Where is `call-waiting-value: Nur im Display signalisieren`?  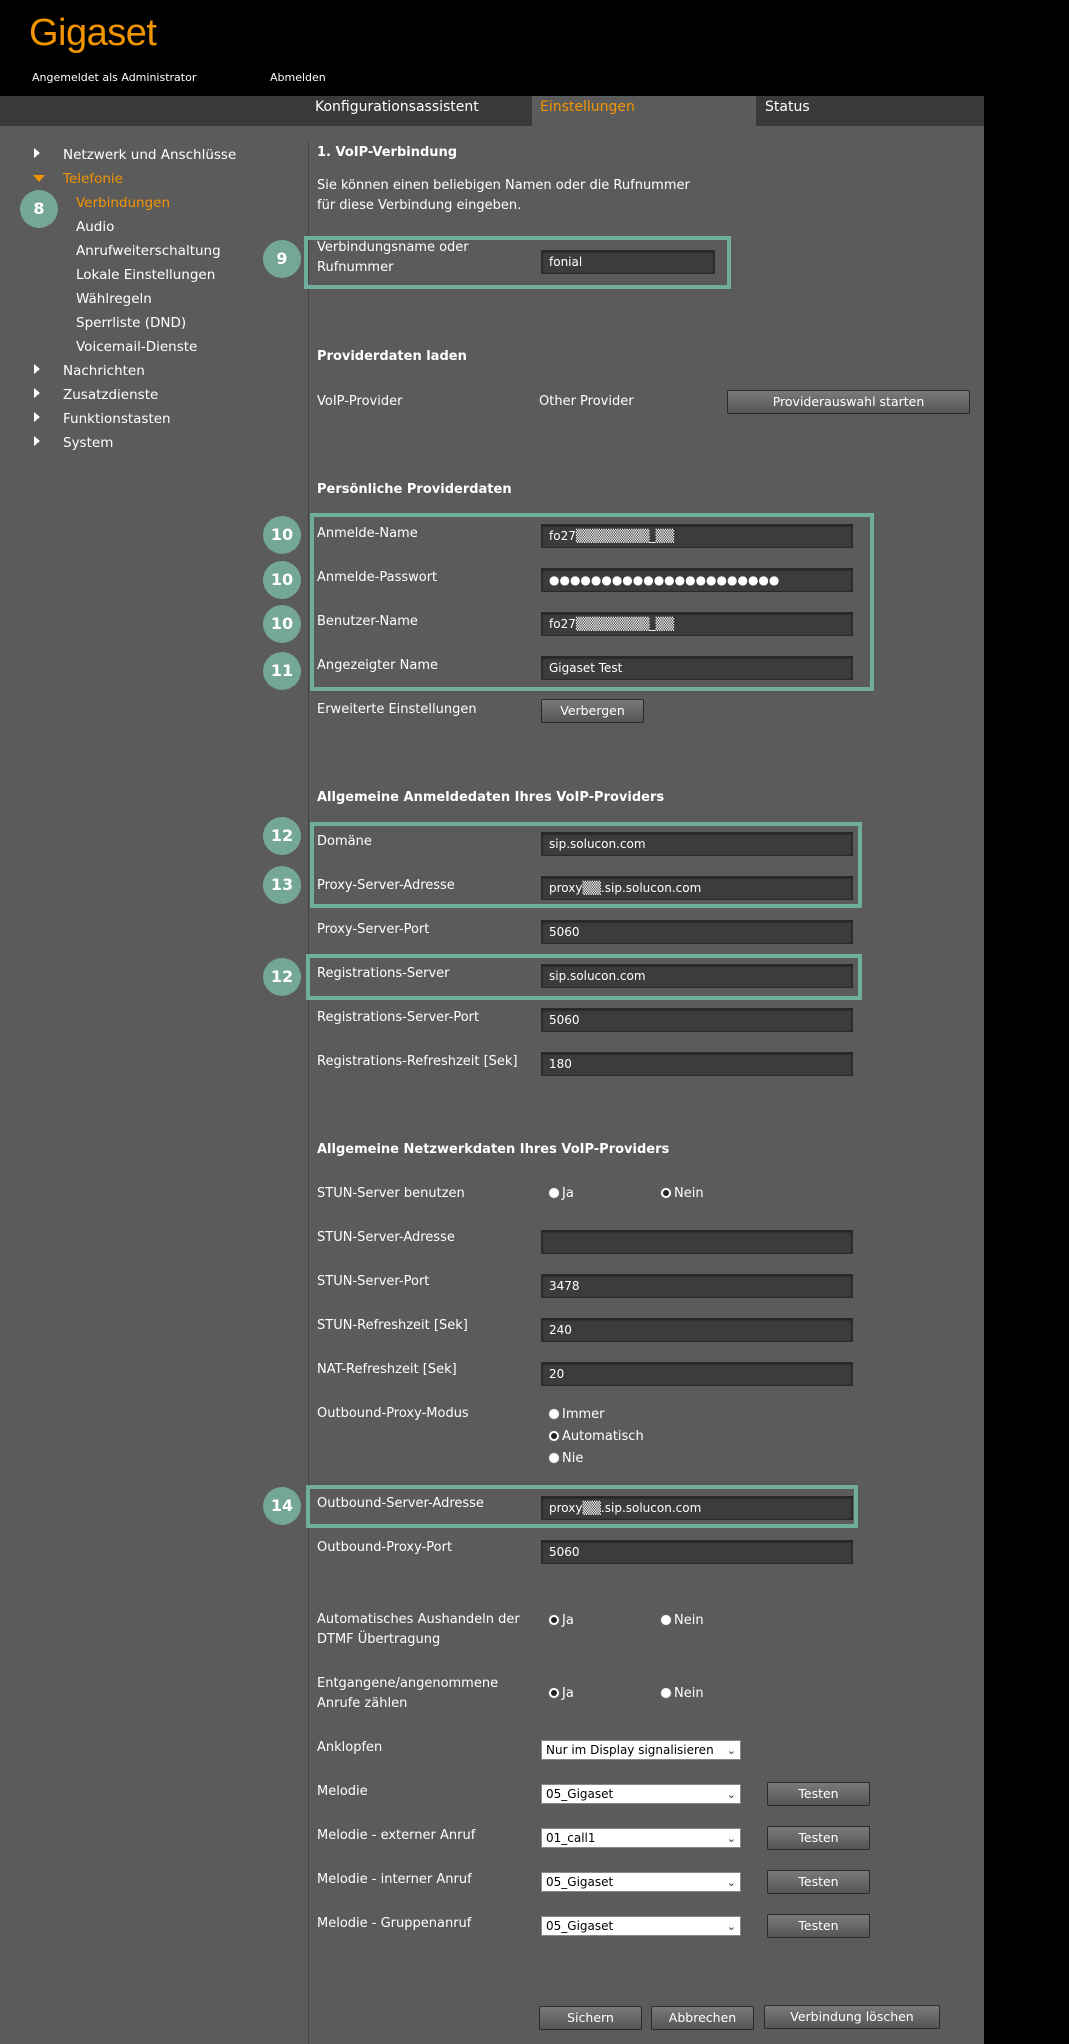 call-waiting-value: Nur im Display signalisieren is located at coordinates (630, 1750).